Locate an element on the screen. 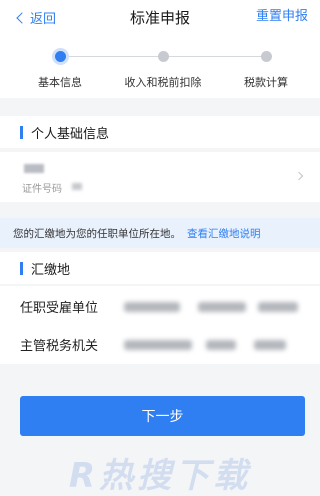 The image size is (320, 496). reset-filing-button: 重置申报 is located at coordinates (282, 17).